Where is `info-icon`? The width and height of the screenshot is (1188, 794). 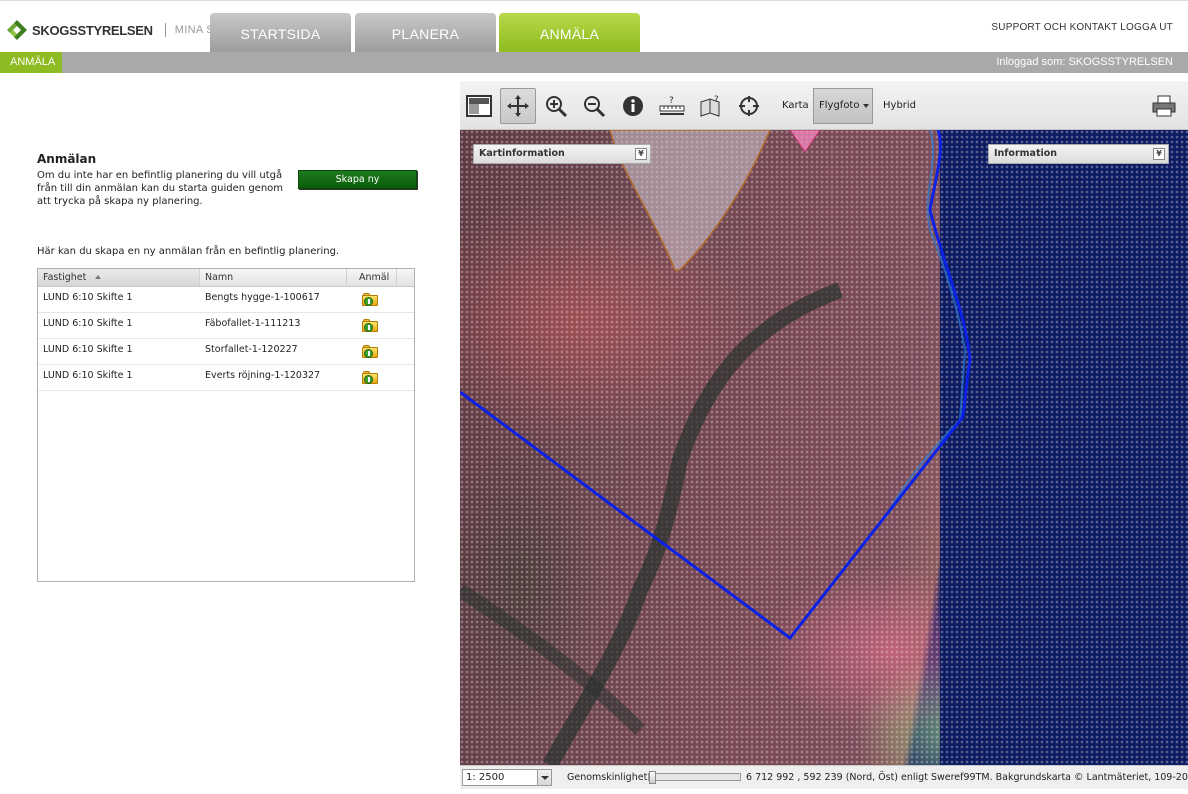
info-icon is located at coordinates (633, 106).